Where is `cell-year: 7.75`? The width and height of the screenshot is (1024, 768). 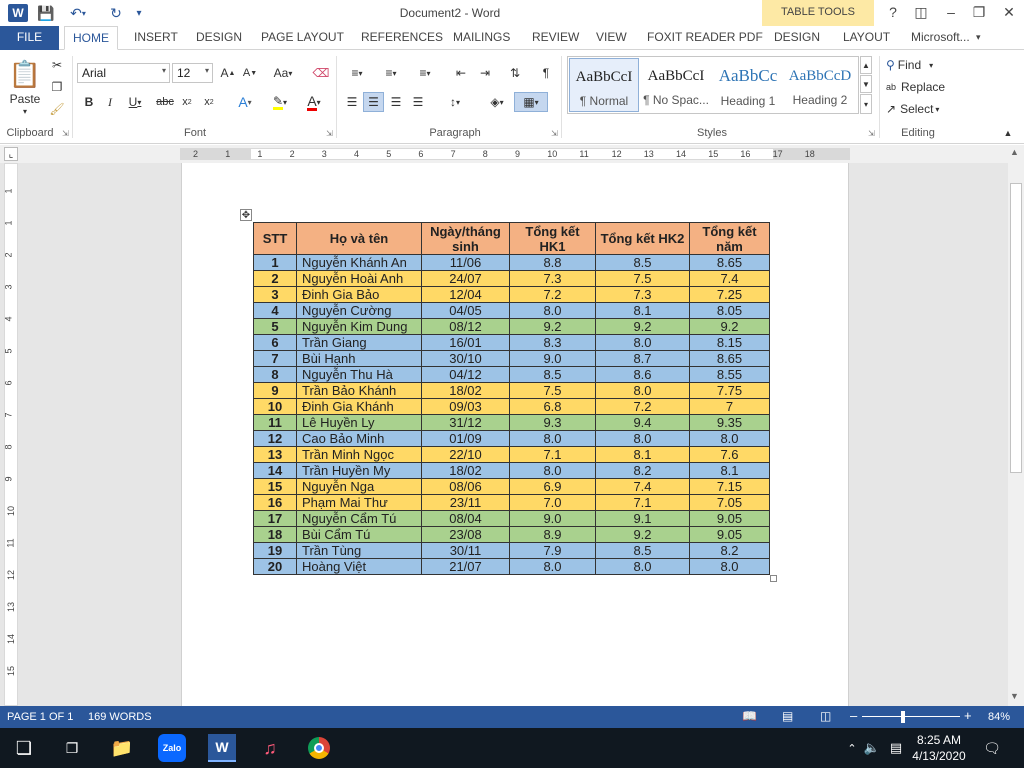
cell-year: 7.75 is located at coordinates (729, 390).